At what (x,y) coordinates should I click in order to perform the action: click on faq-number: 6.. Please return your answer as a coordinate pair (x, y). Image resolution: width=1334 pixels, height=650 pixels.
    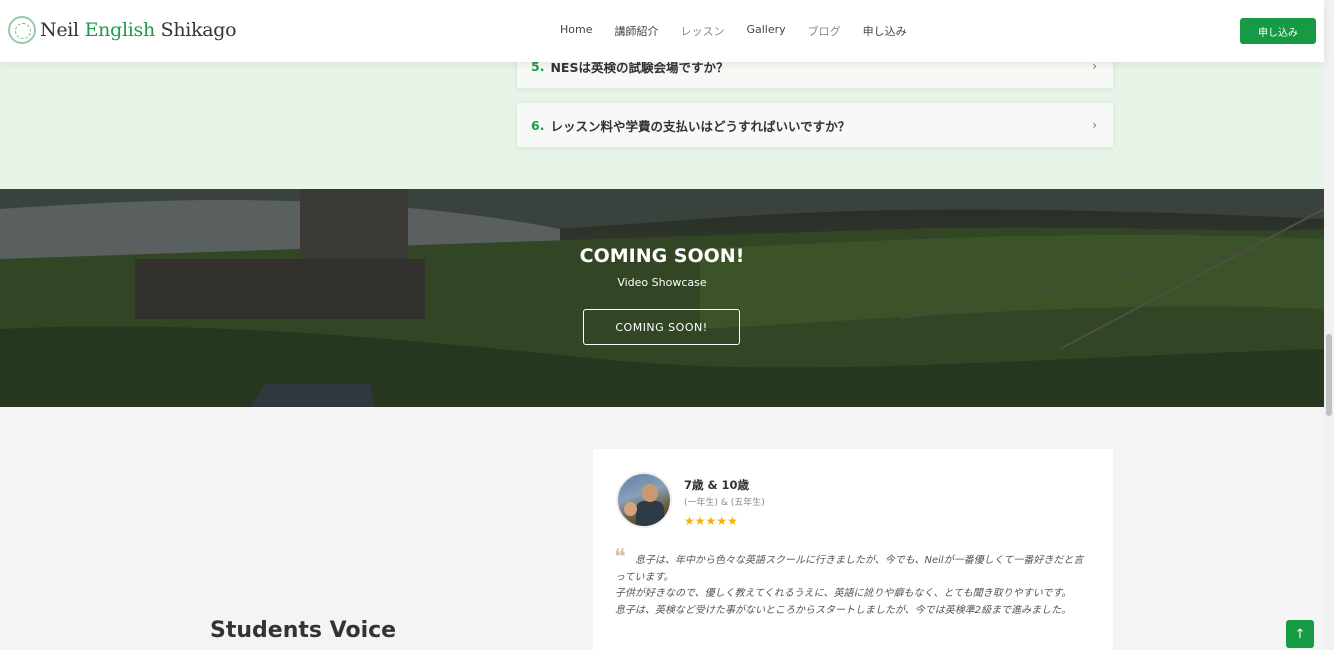
    Looking at the image, I should click on (538, 125).